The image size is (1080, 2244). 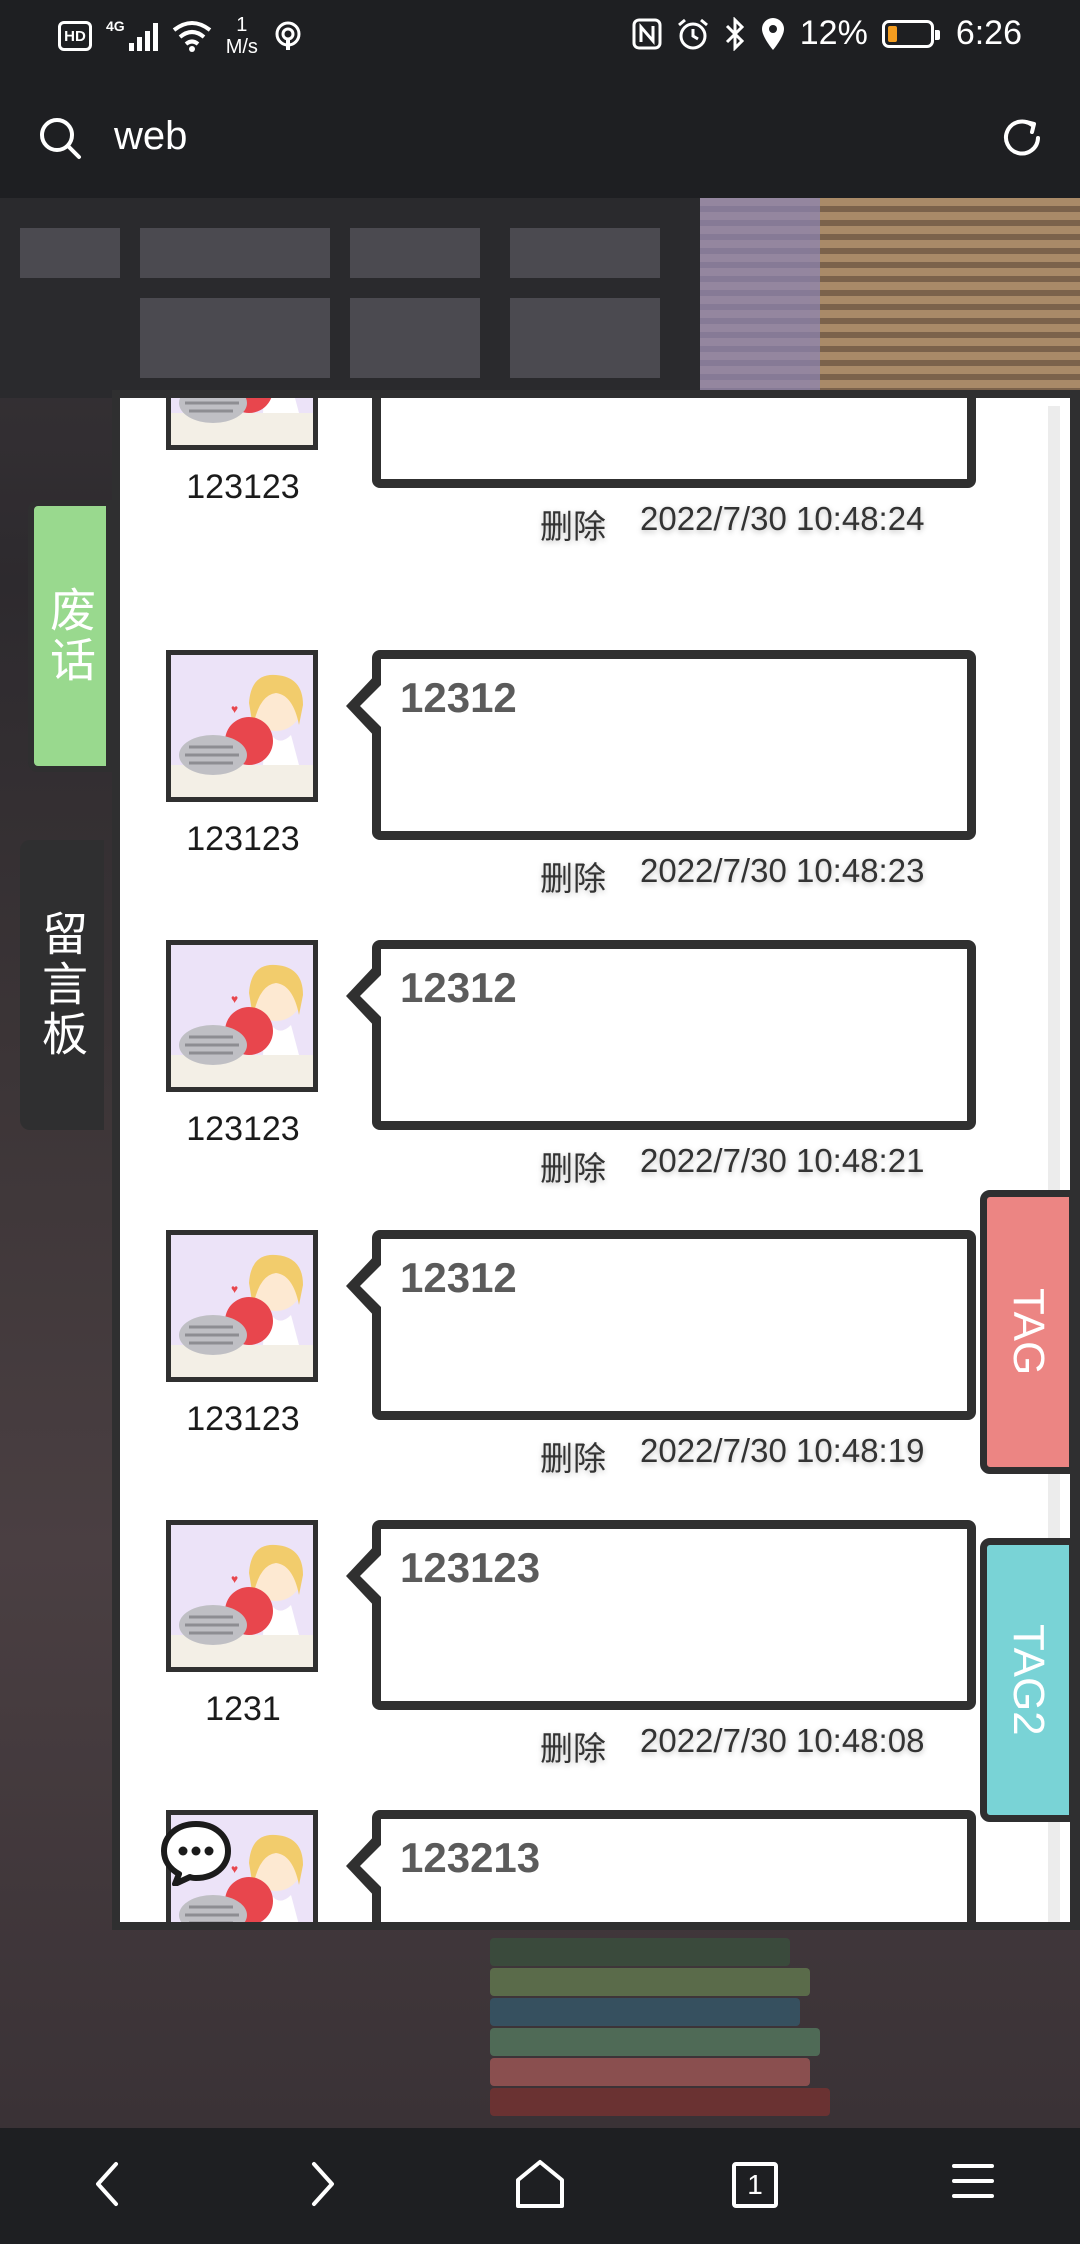 I want to click on tab-tag2: TAG2, so click(x=1028, y=1680).